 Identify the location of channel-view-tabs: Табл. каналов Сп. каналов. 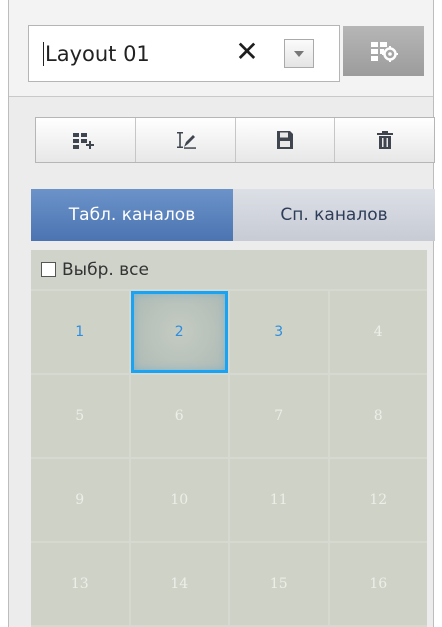
(233, 215).